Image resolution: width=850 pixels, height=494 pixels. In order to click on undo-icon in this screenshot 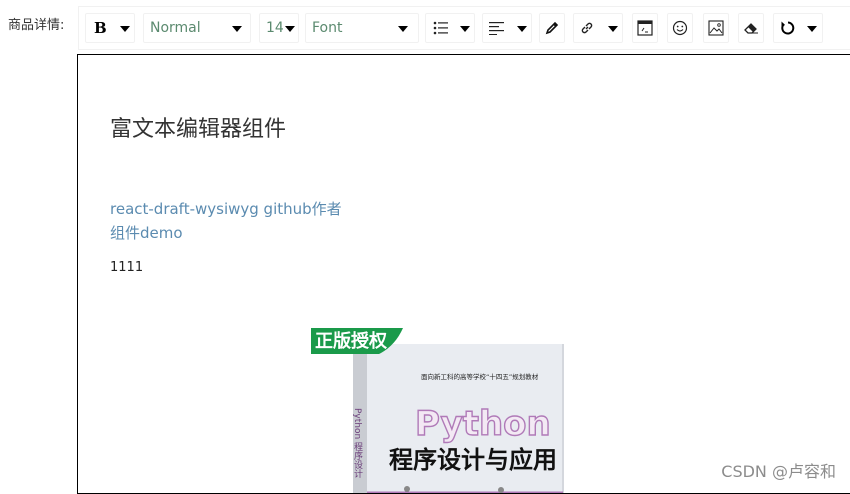, I will do `click(788, 28)`.